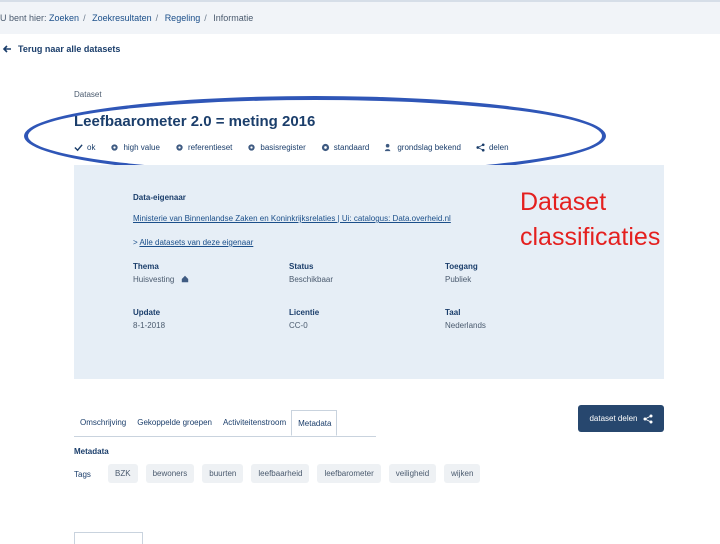  Describe the element at coordinates (149, 319) in the screenshot. I see `field-update: Update 8-1-2018` at that location.